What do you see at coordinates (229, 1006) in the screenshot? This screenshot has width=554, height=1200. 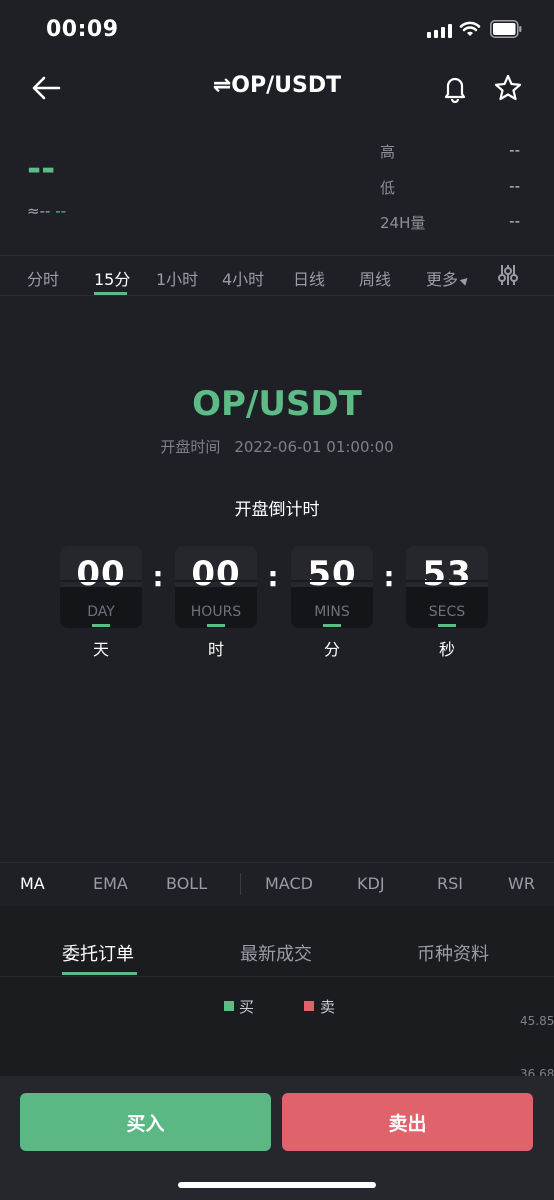 I see `legend-buy-swatch` at bounding box center [229, 1006].